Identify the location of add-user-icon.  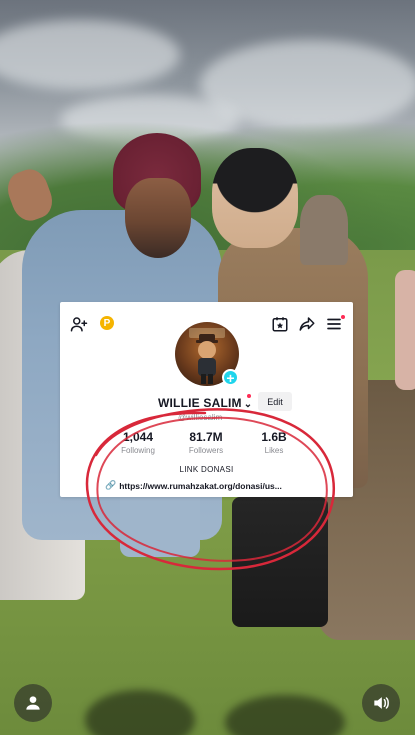
(79, 324).